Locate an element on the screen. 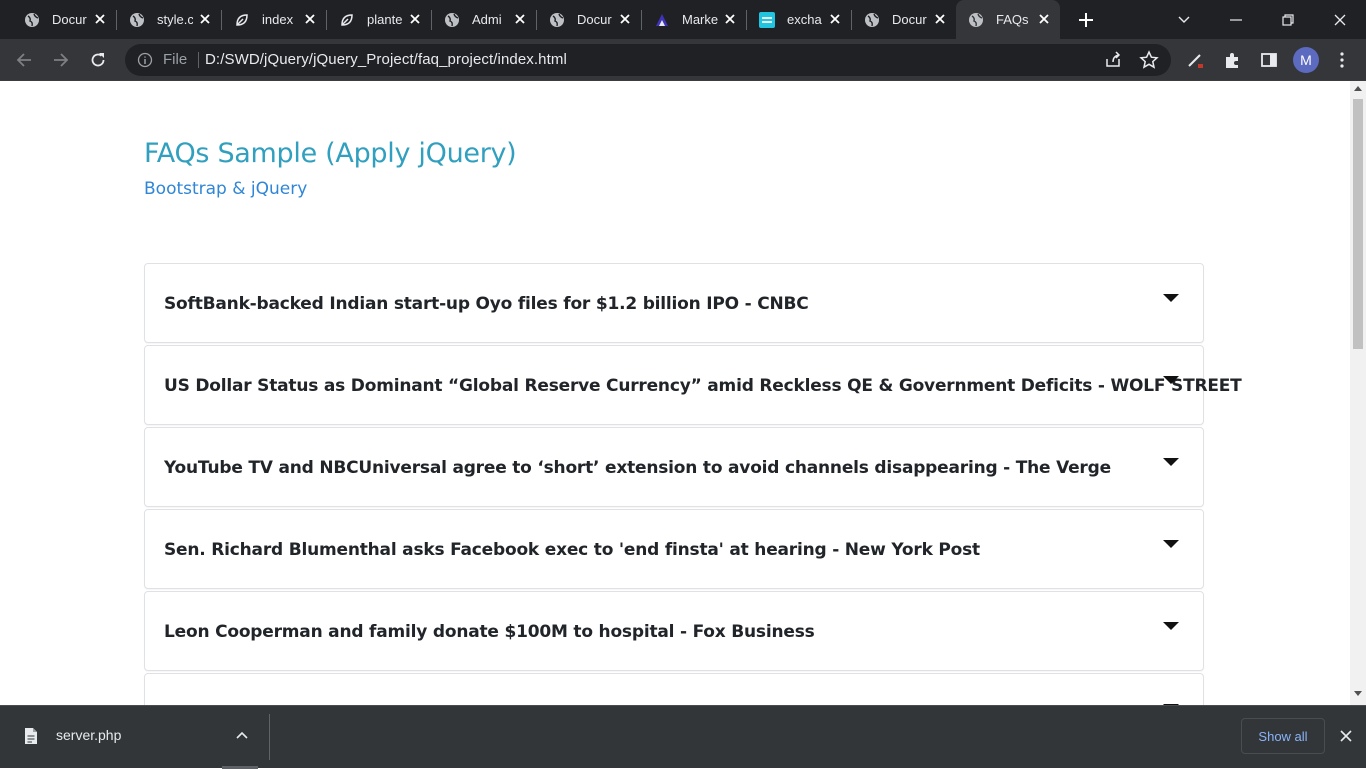 Image resolution: width=1366 pixels, height=769 pixels. tab-title: Admi is located at coordinates (487, 19).